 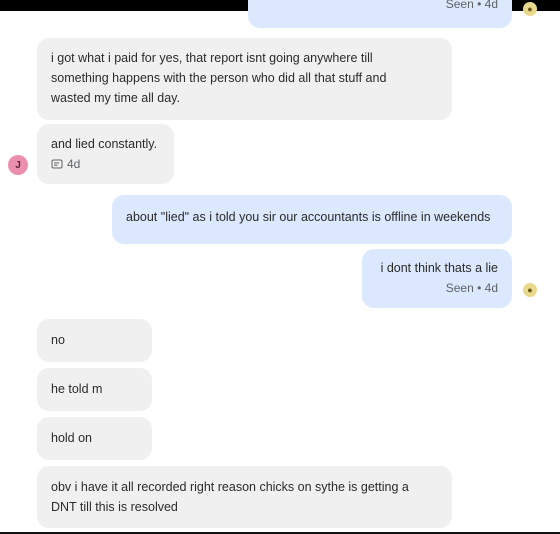 What do you see at coordinates (439, 268) in the screenshot?
I see `message-text: i dont think thats a lie` at bounding box center [439, 268].